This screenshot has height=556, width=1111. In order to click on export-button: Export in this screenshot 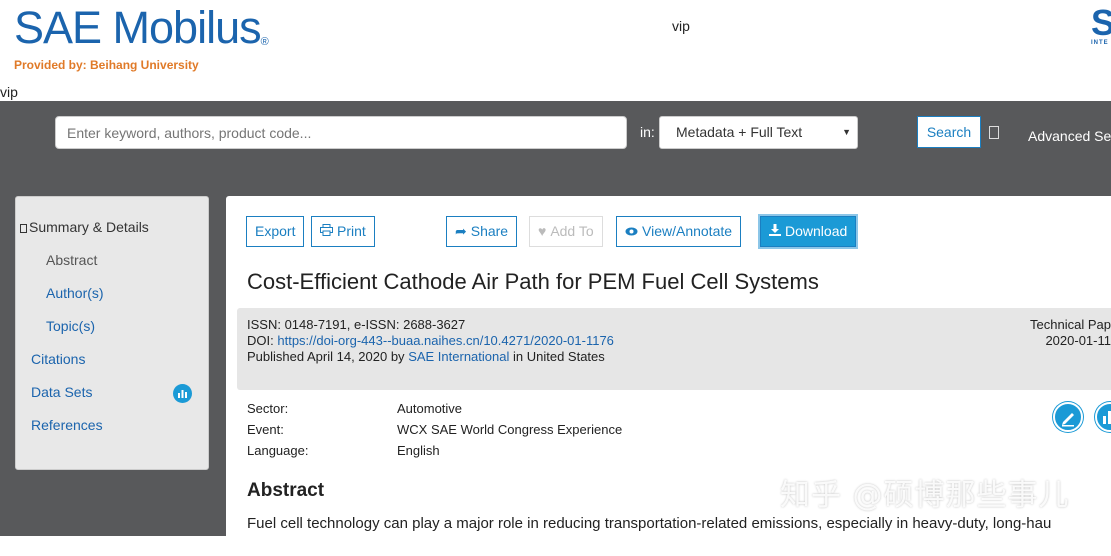, I will do `click(275, 231)`.